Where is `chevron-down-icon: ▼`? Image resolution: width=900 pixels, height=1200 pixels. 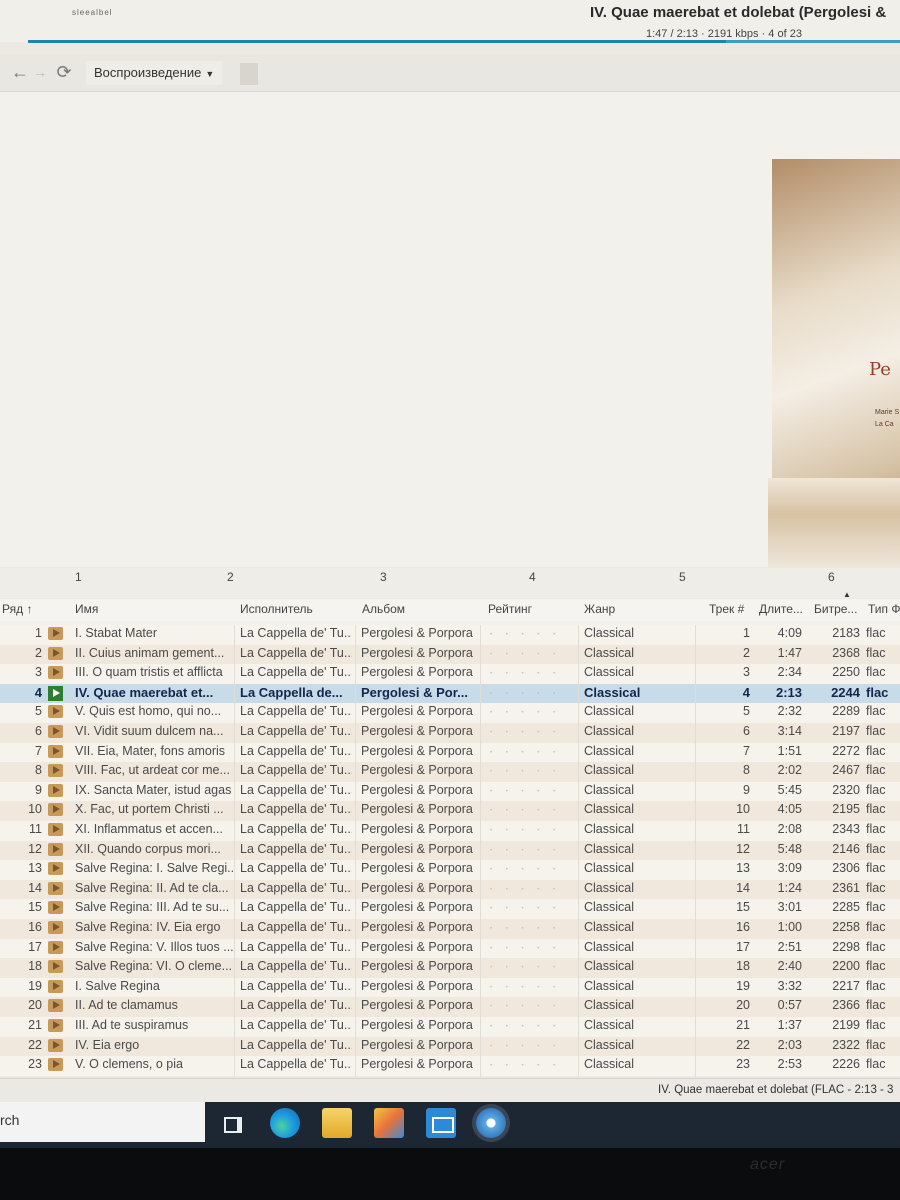 chevron-down-icon: ▼ is located at coordinates (210, 74).